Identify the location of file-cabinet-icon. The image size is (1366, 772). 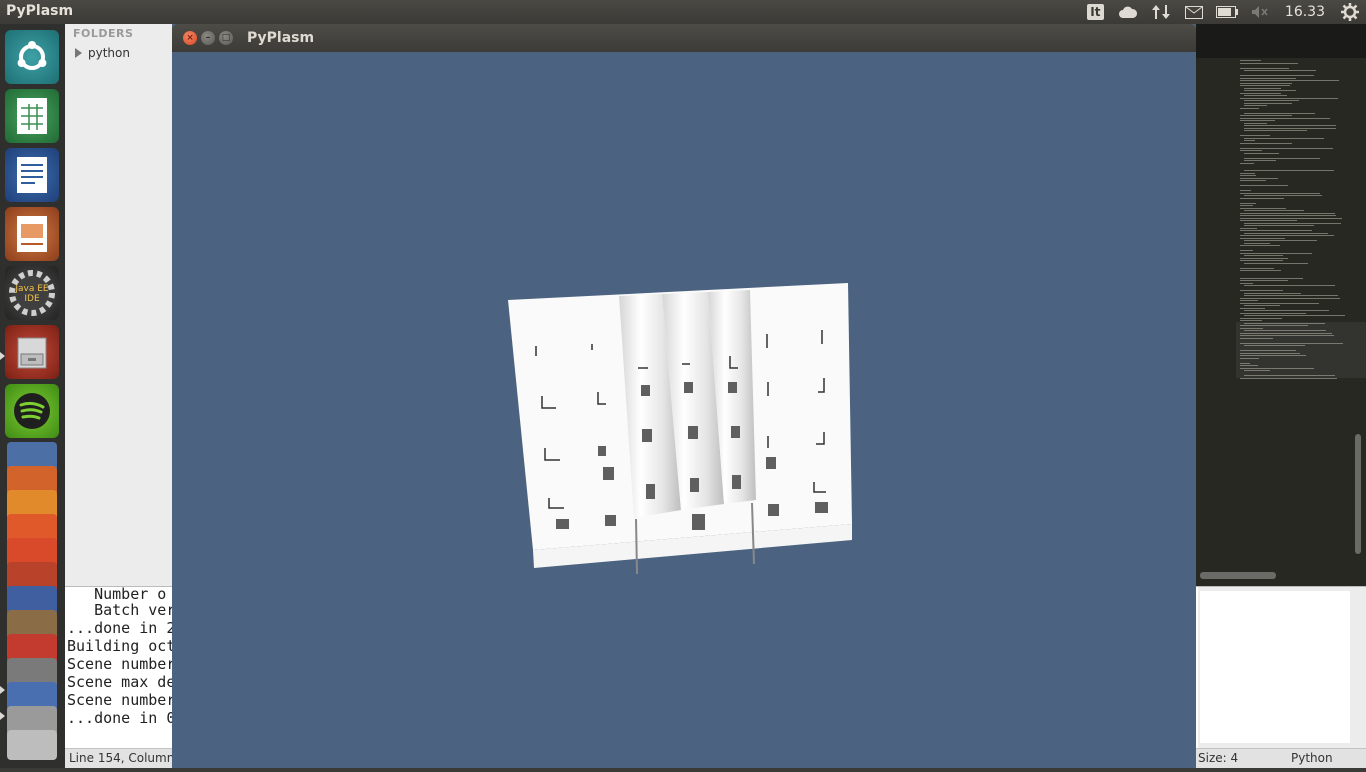
(32, 352).